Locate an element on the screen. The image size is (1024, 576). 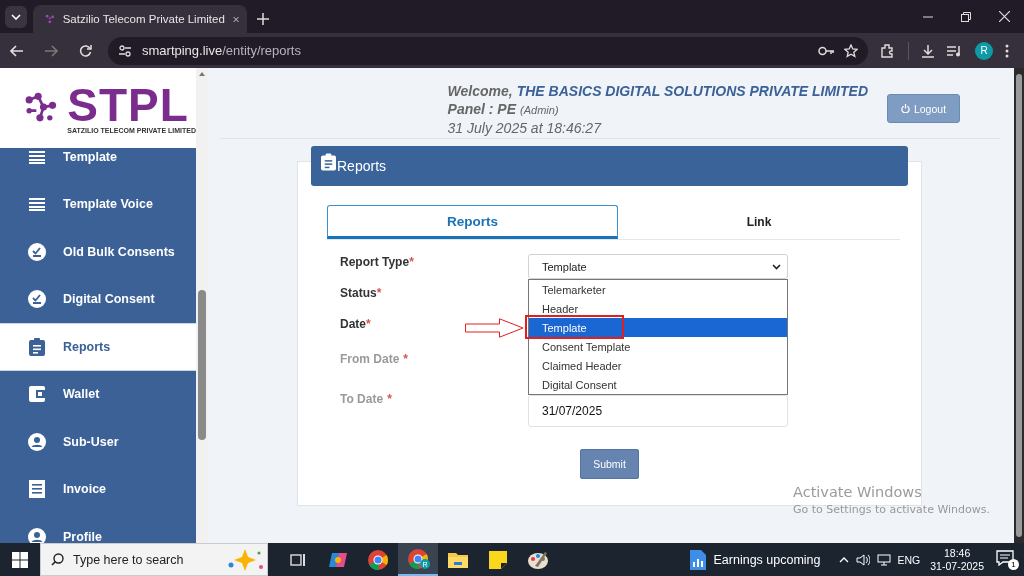
url-text: smartping.live/entity/reports is located at coordinates (222, 50).